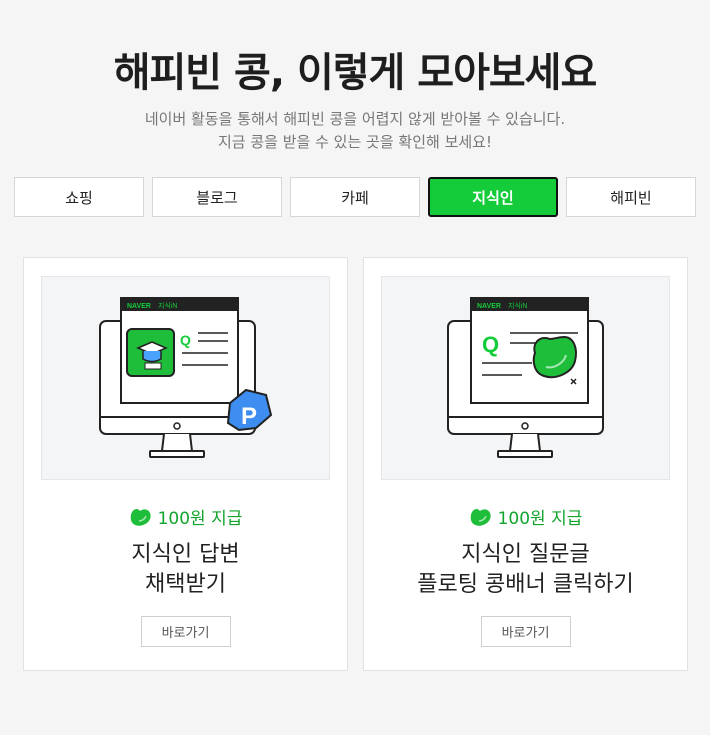 This screenshot has height=735, width=710. I want to click on category-tabs: 쇼핑 블로그 카페 지식인 해피빈, so click(355, 197).